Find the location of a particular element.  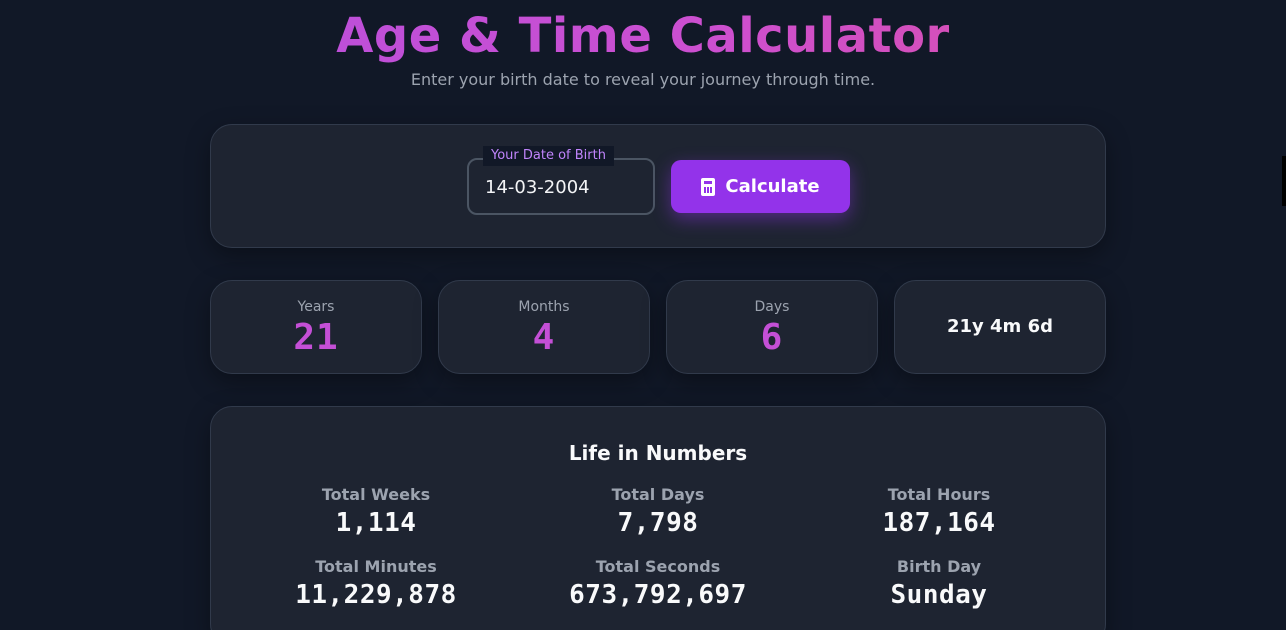

scrollbar-thumb is located at coordinates (1284, 181).